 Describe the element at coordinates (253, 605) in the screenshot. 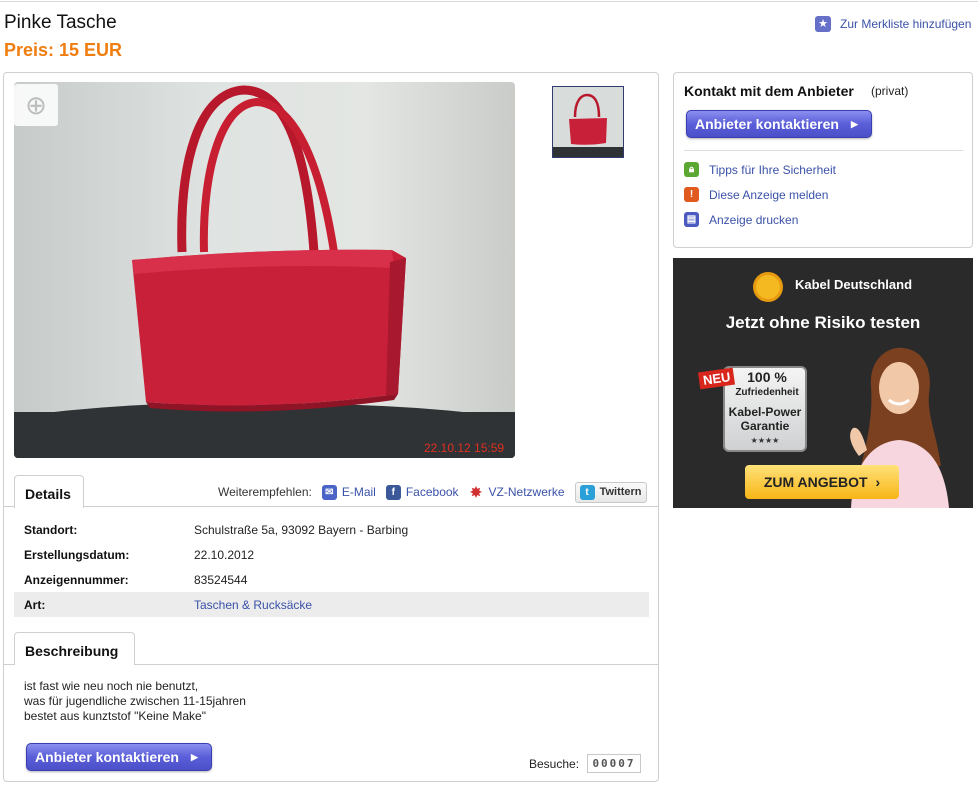

I see `category-link: Taschen & Rucksäcke` at that location.